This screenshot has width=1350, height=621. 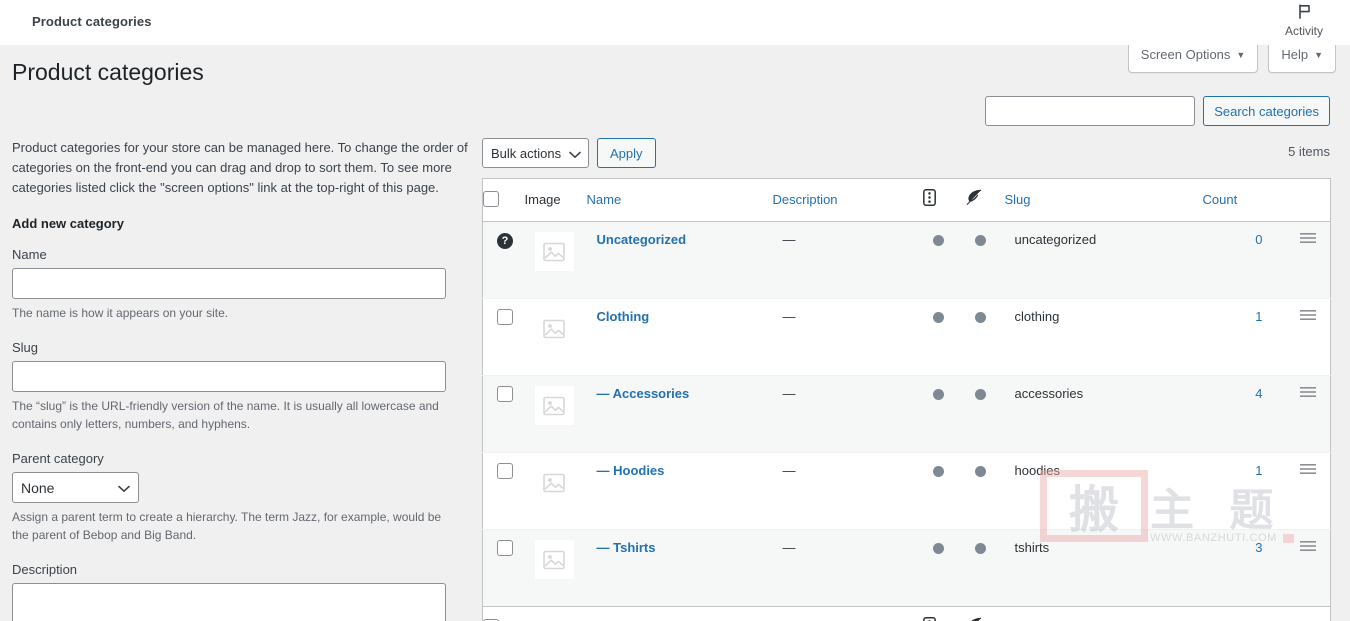 I want to click on footer-description: Description, so click(x=847, y=613).